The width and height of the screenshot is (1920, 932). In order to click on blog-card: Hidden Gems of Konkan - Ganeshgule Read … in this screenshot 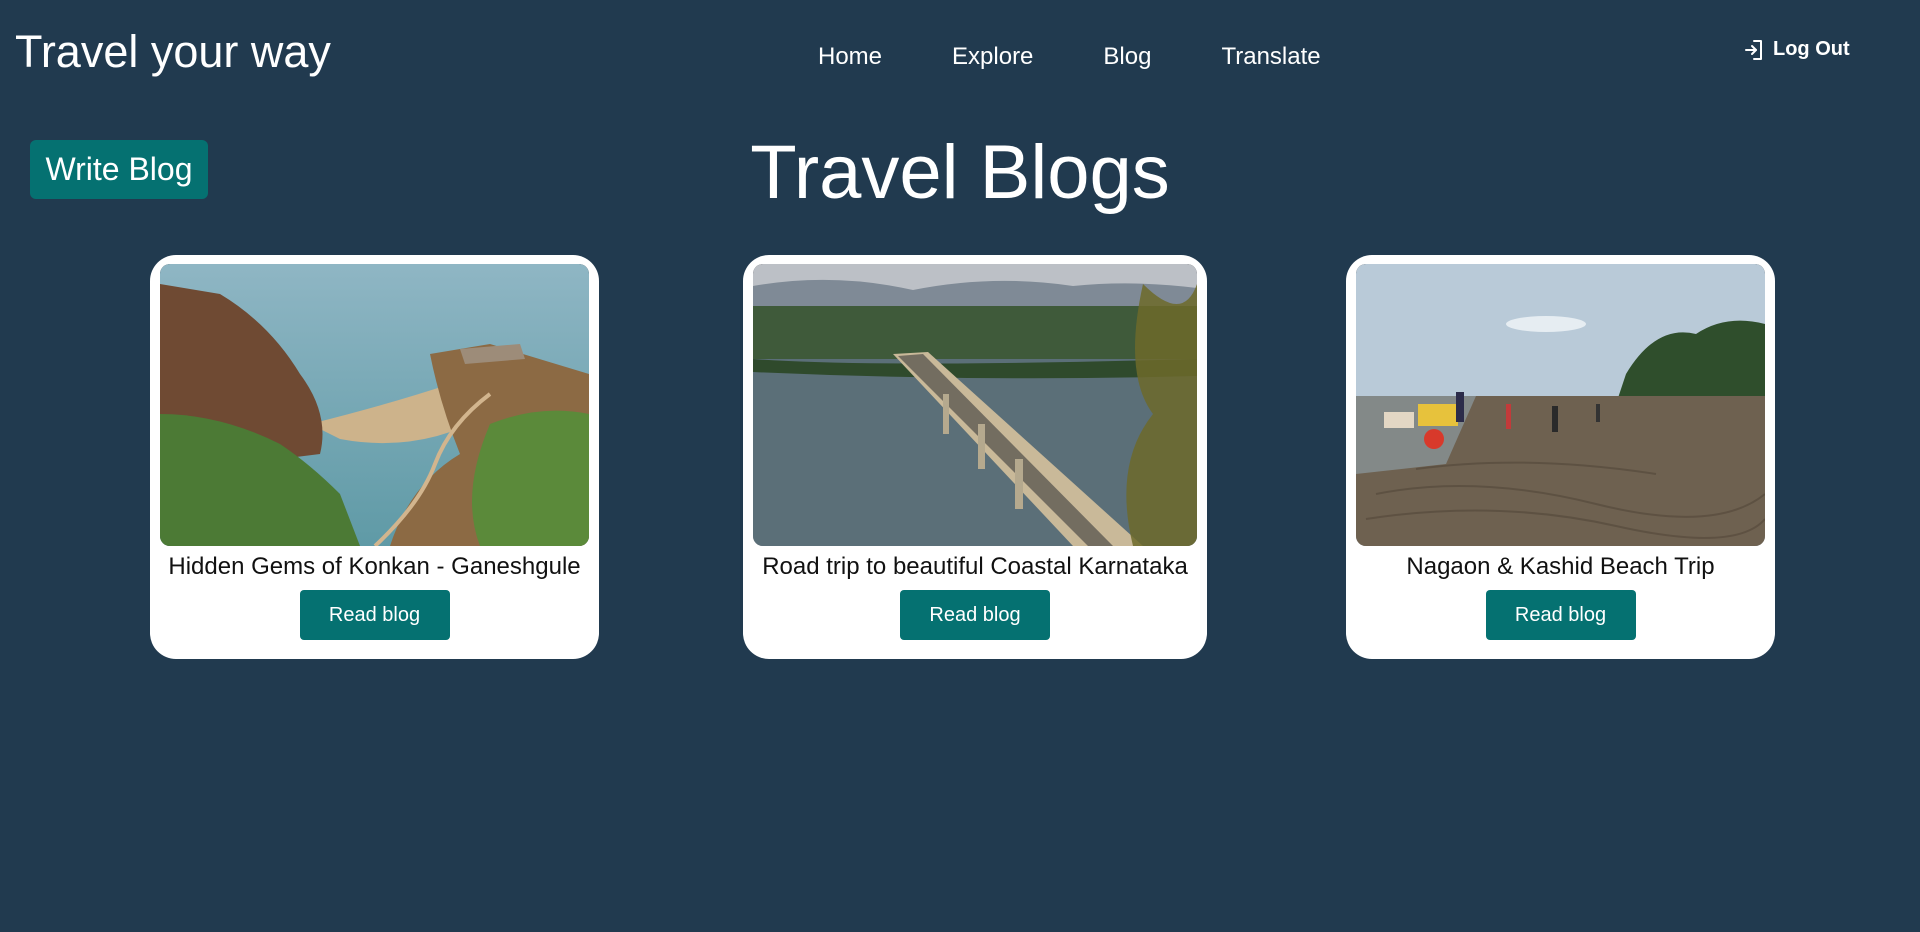, I will do `click(374, 457)`.